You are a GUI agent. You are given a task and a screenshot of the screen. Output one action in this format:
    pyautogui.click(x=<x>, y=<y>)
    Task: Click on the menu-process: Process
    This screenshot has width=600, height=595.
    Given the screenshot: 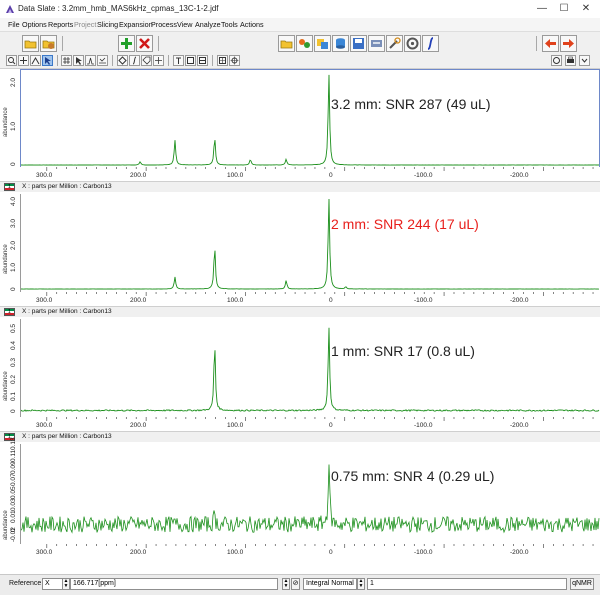 What is the action you would take?
    pyautogui.click(x=164, y=24)
    